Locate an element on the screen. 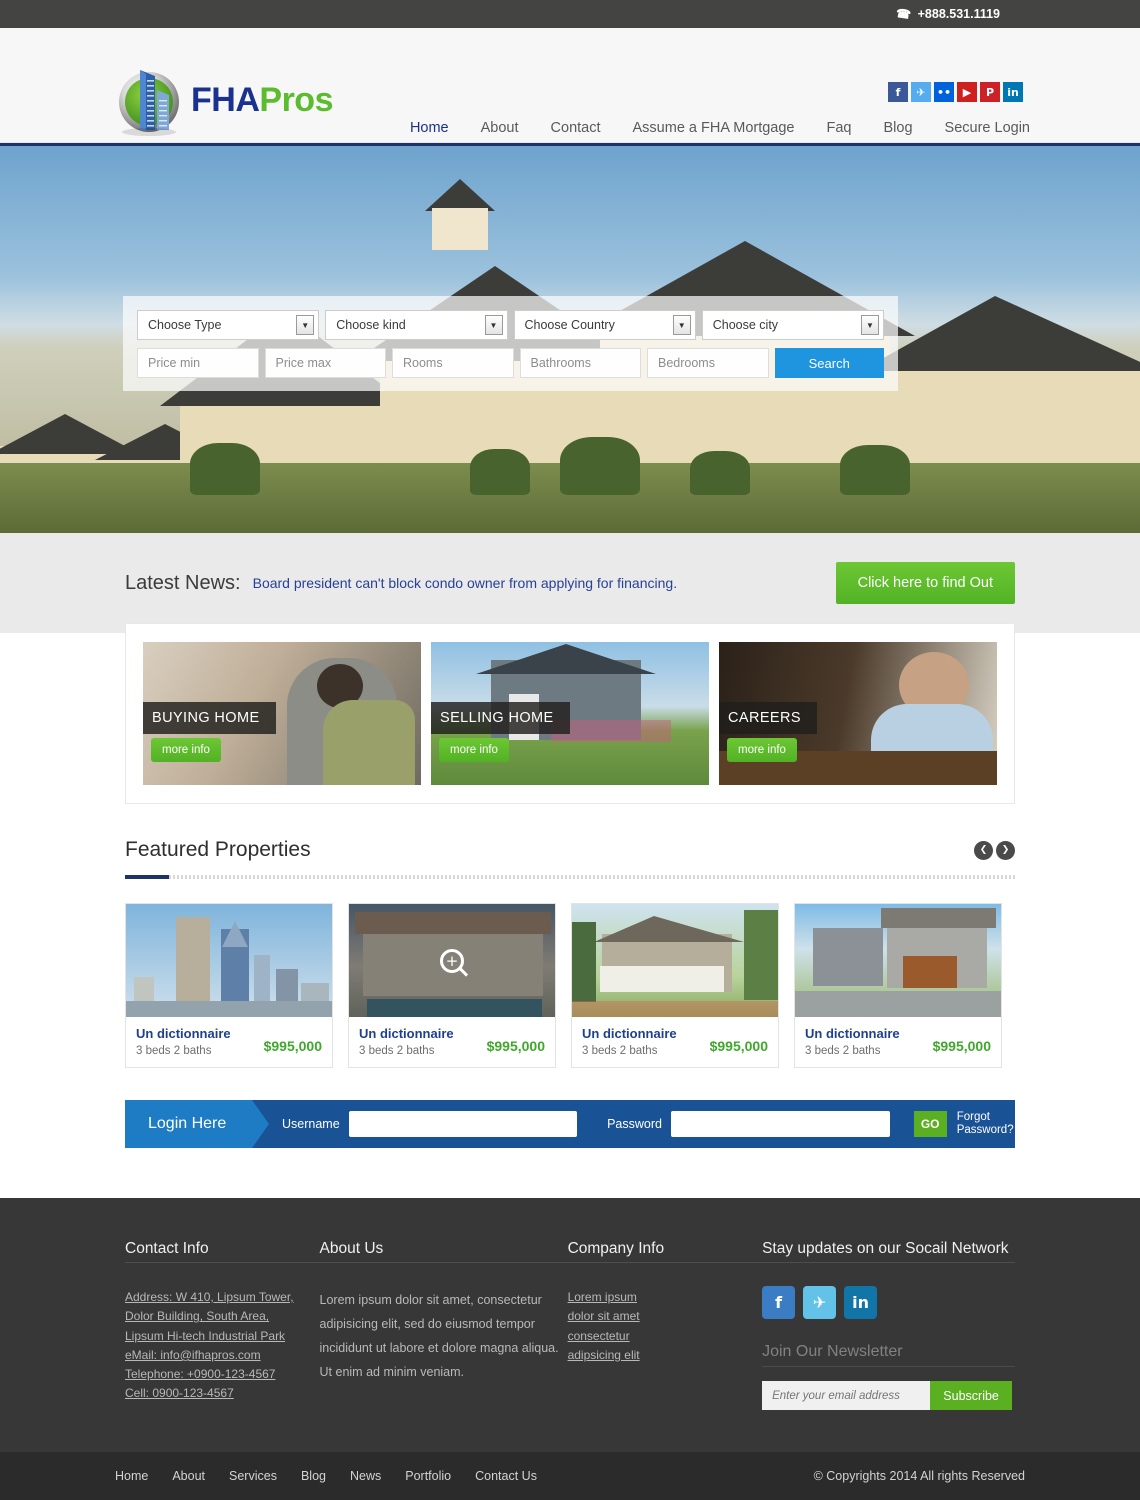  zoom-in-icon is located at coordinates (452, 960).